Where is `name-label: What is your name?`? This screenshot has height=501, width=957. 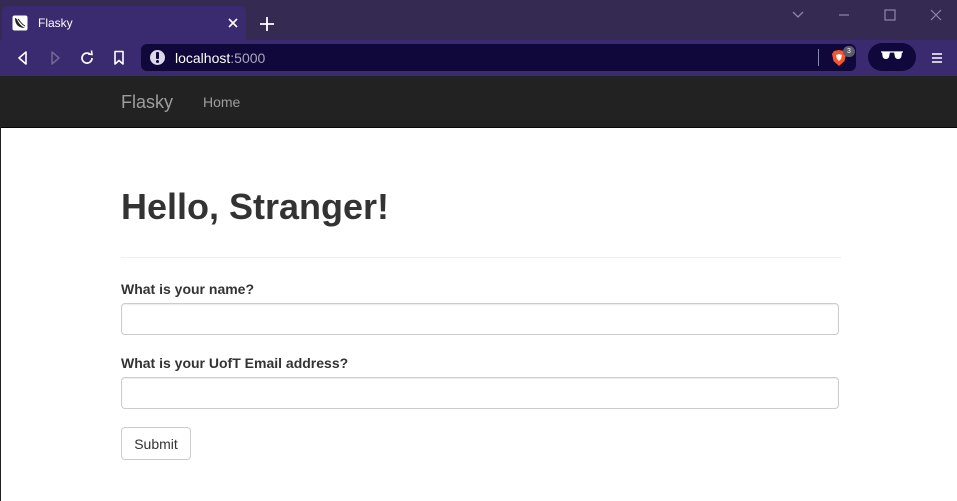 name-label: What is your name? is located at coordinates (188, 289).